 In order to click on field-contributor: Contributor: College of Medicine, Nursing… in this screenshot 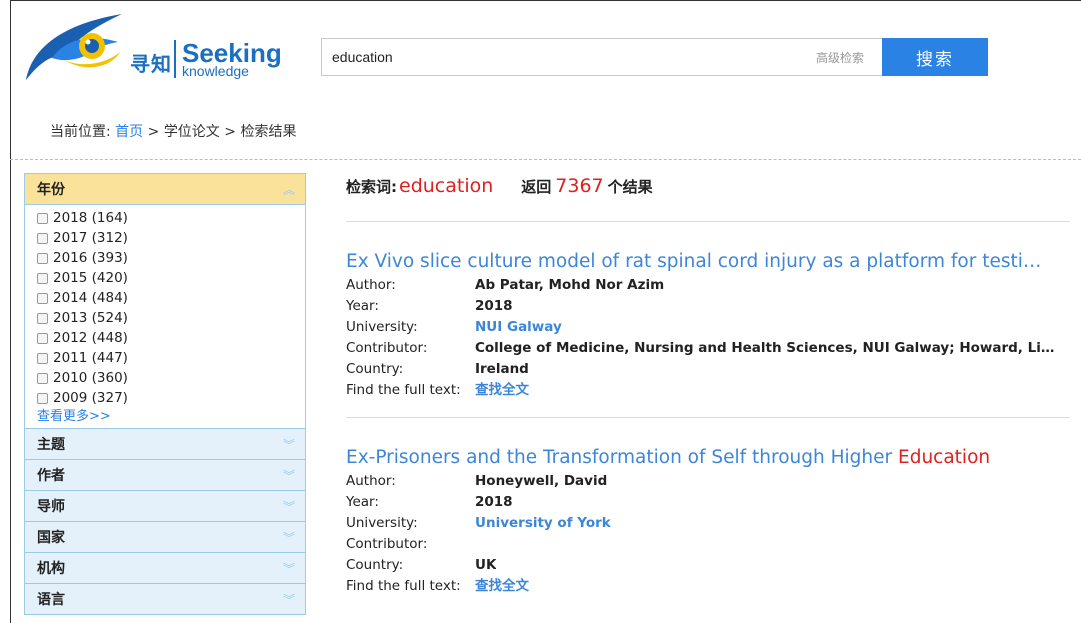, I will do `click(708, 348)`.